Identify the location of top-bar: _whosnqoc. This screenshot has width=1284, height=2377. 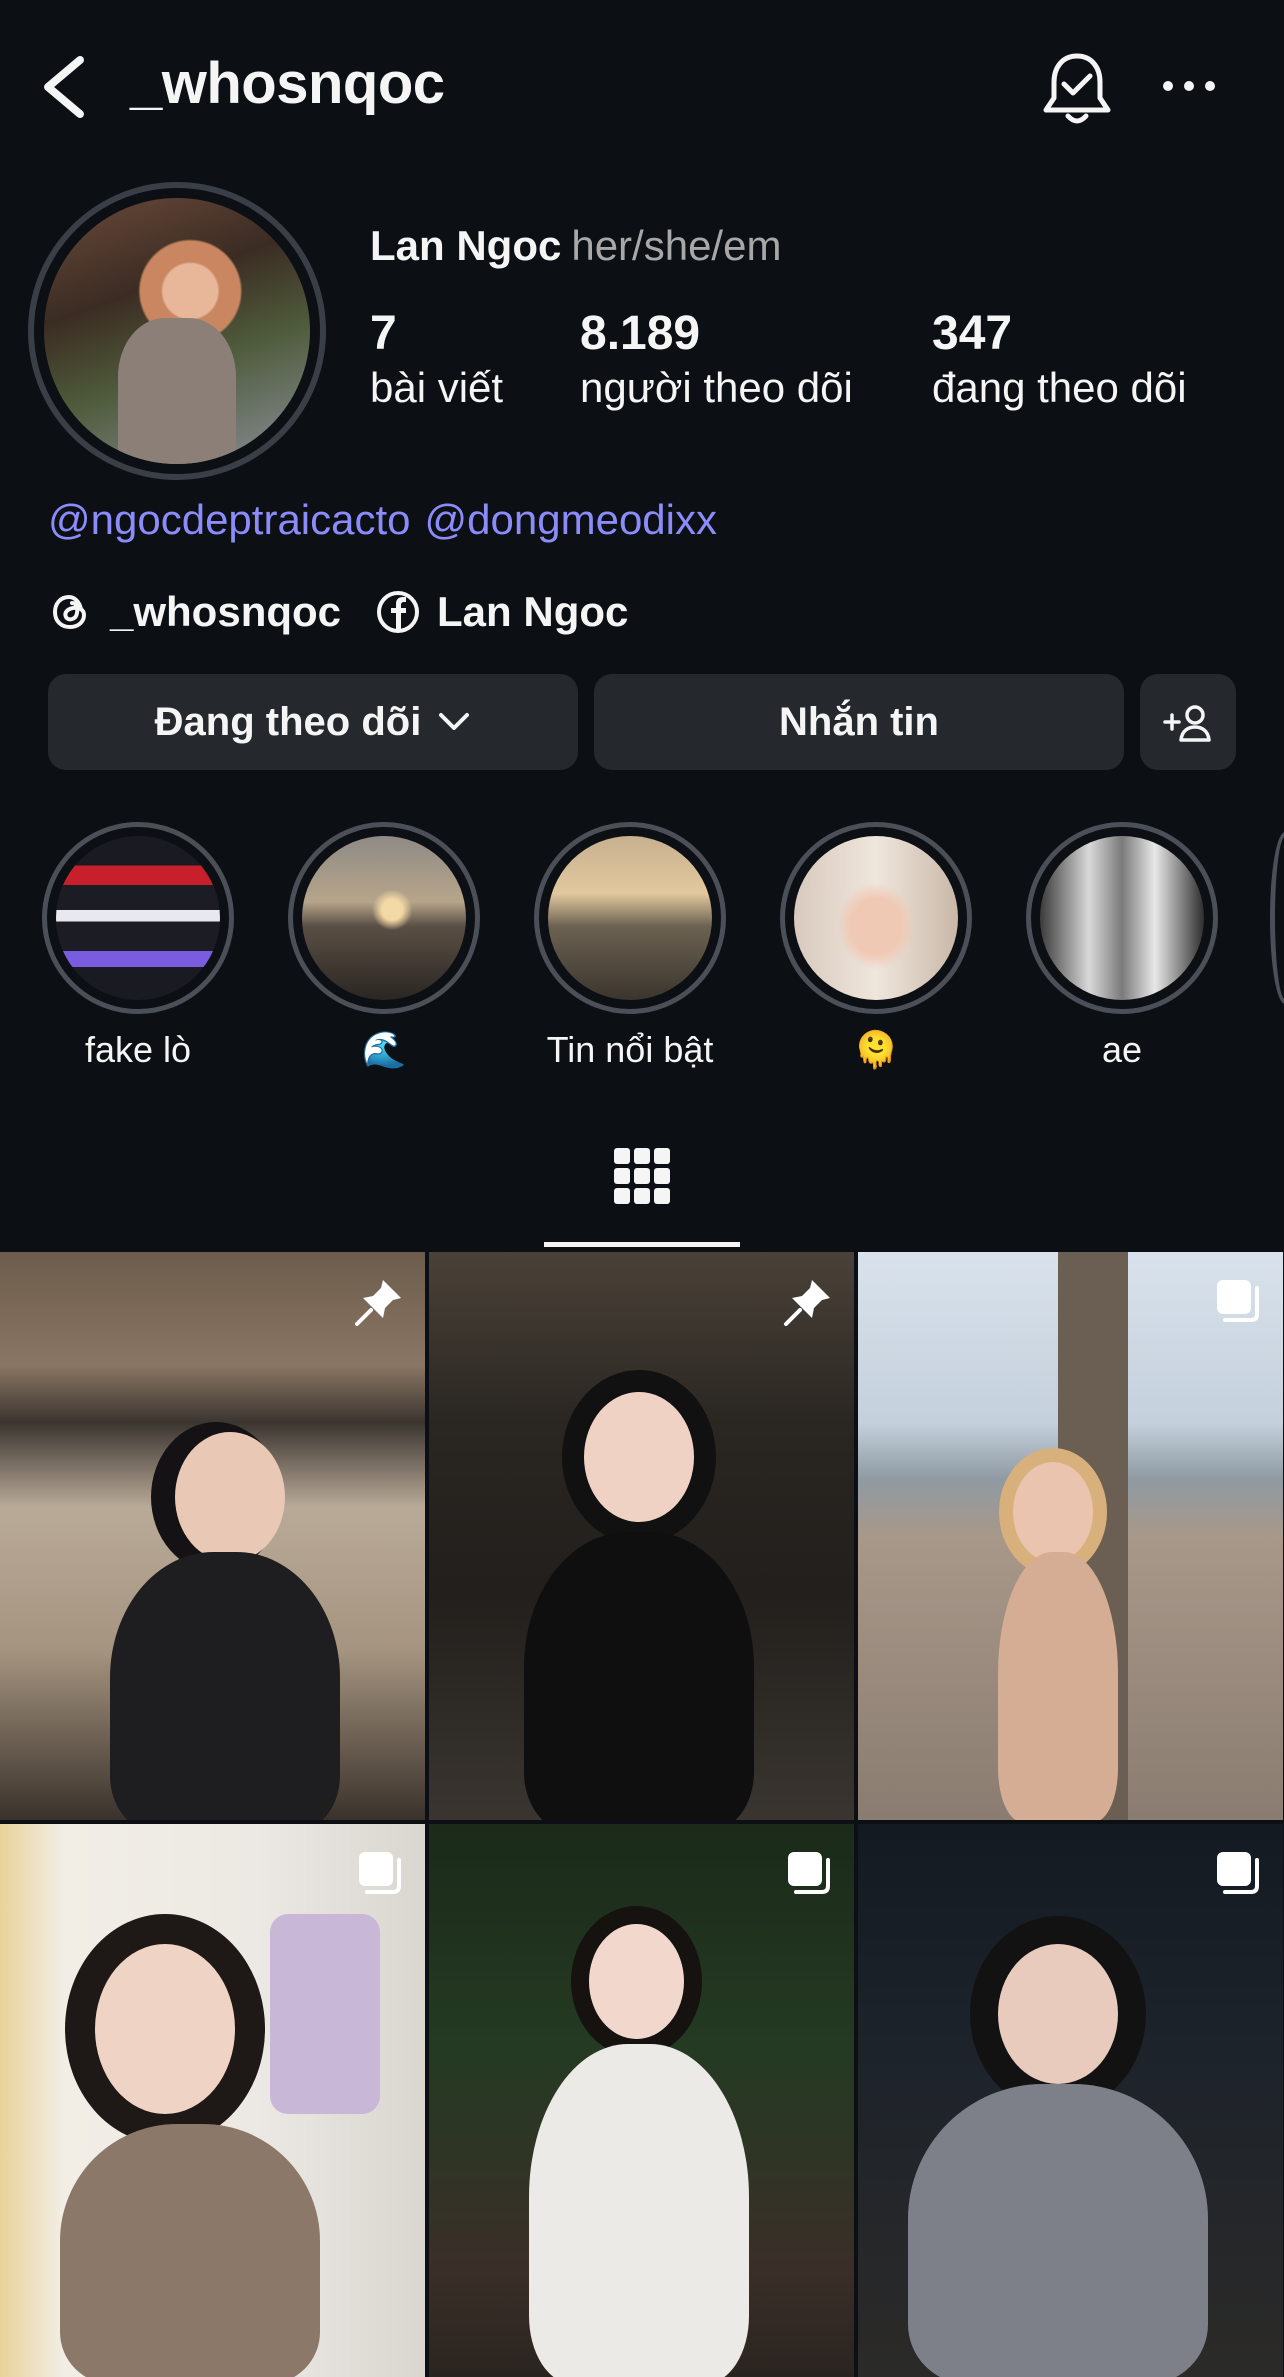
(642, 85).